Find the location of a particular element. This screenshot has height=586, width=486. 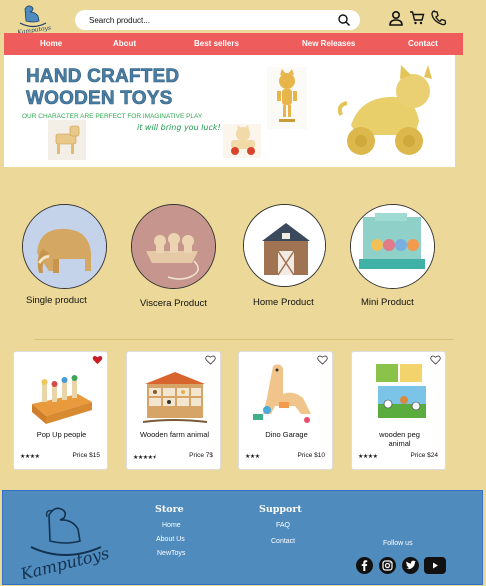

support-heading: Support is located at coordinates (280, 509).